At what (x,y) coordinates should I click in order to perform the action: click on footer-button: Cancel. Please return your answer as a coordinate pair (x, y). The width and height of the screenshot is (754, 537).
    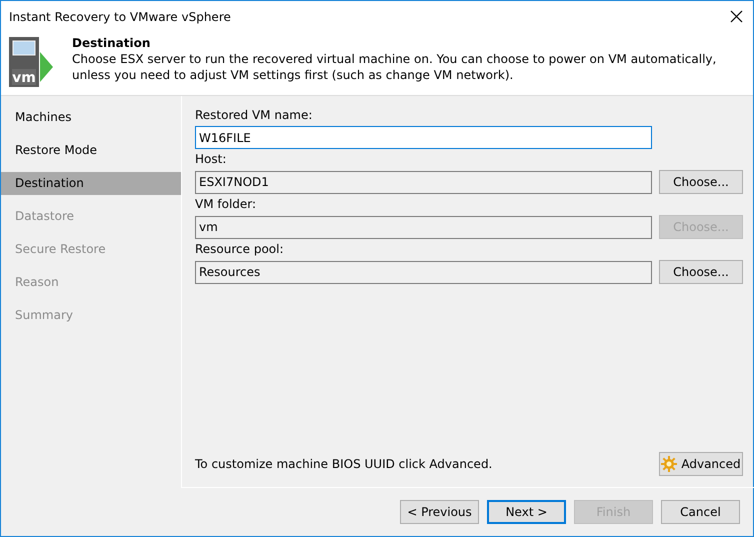
    Looking at the image, I should click on (700, 512).